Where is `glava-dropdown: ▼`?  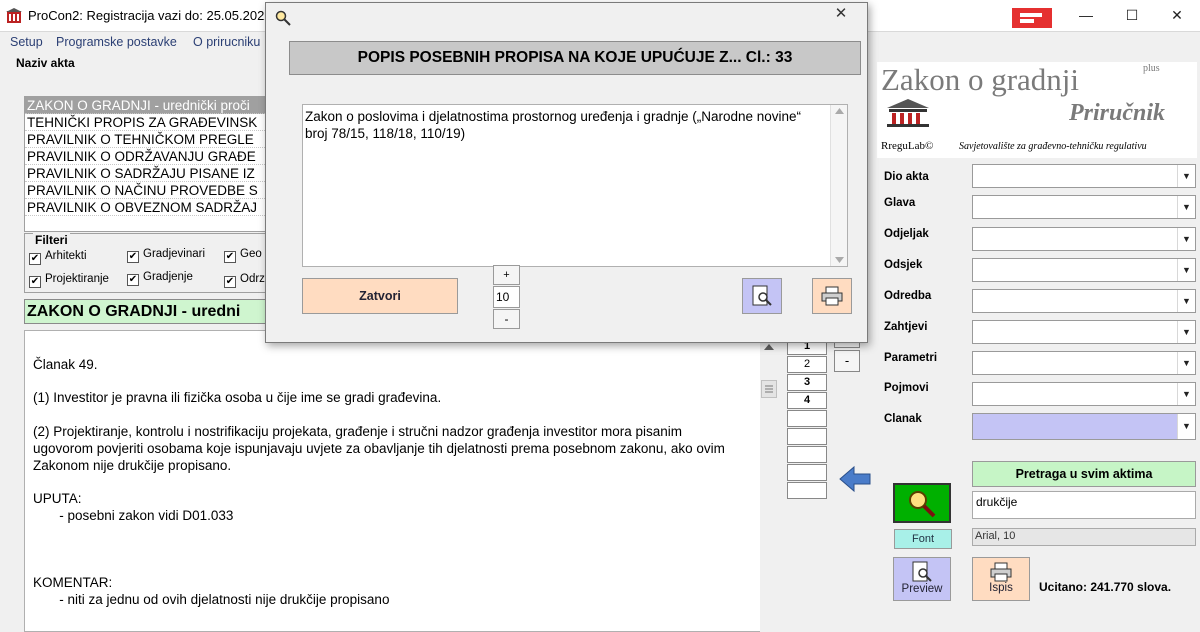
glava-dropdown: ▼ is located at coordinates (1084, 207).